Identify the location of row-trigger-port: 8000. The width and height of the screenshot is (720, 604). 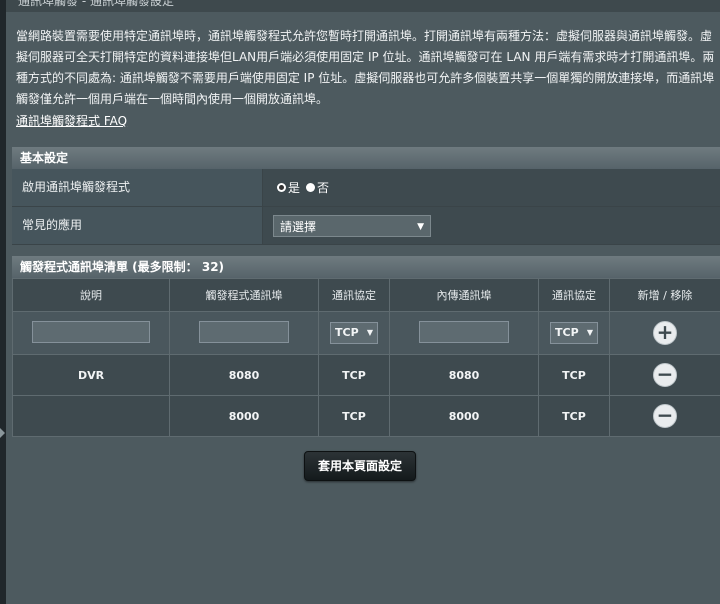
(244, 416).